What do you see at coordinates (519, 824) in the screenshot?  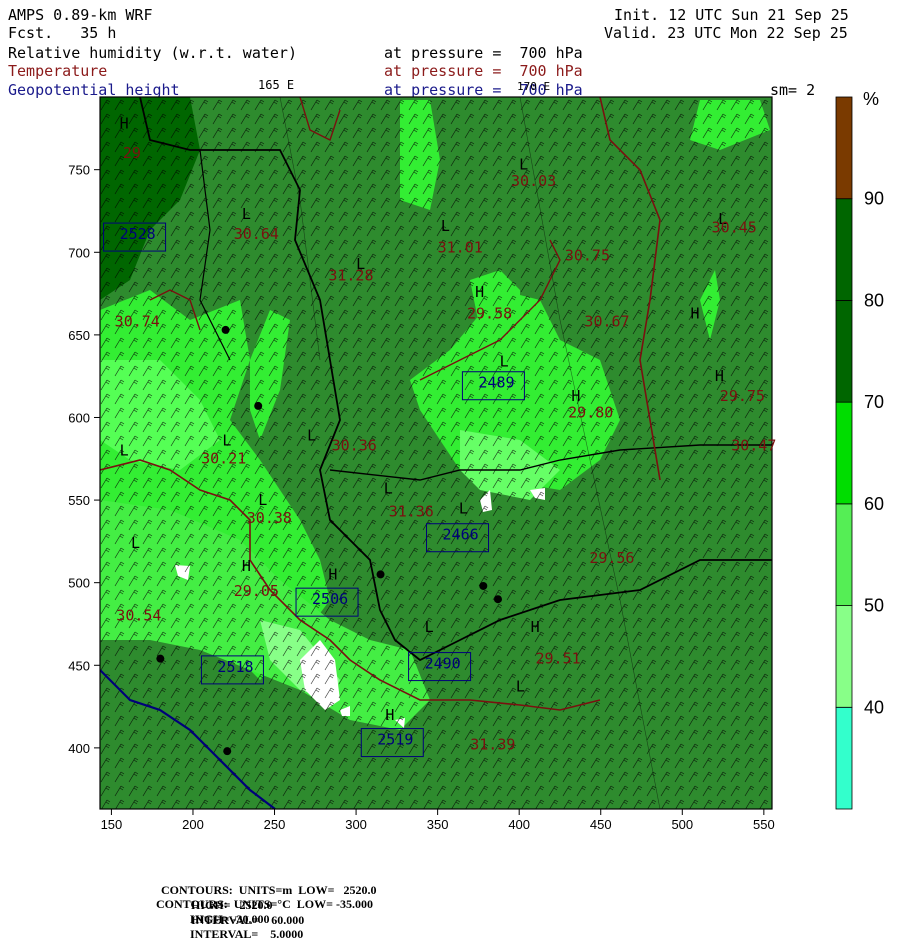 I see `x-tick-label: 400` at bounding box center [519, 824].